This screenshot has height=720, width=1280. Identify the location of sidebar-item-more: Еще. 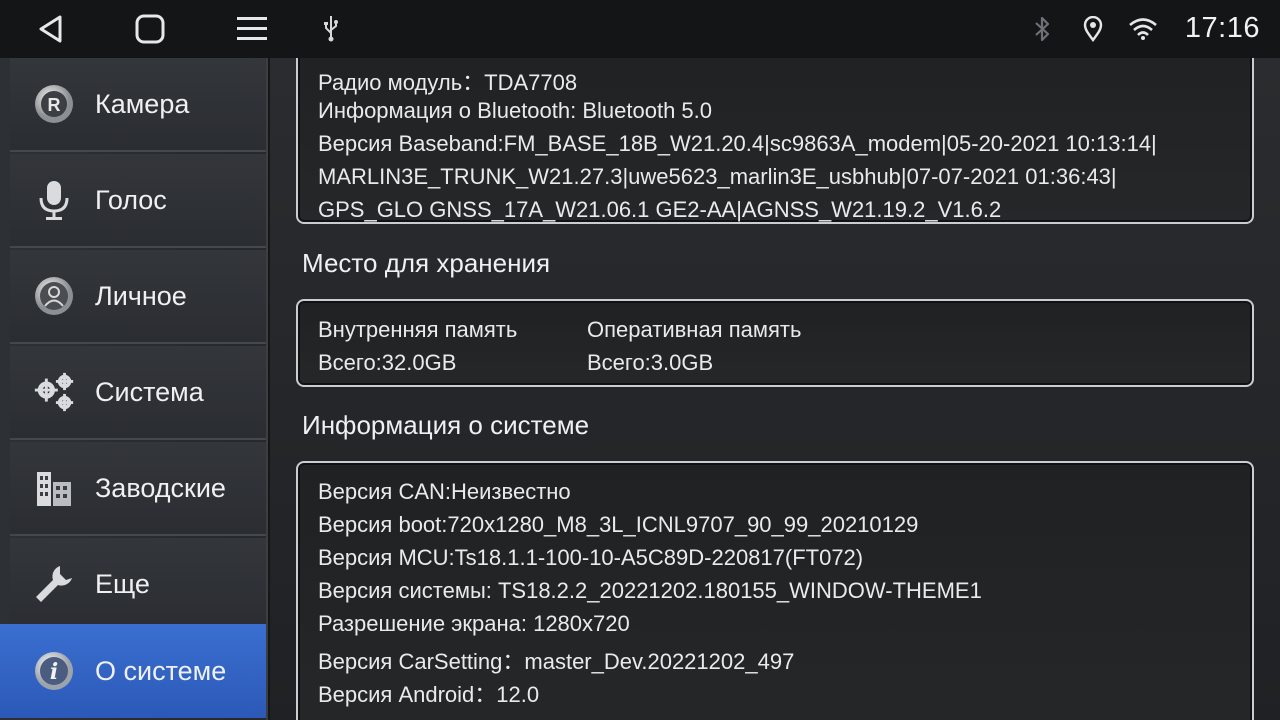
(138, 585).